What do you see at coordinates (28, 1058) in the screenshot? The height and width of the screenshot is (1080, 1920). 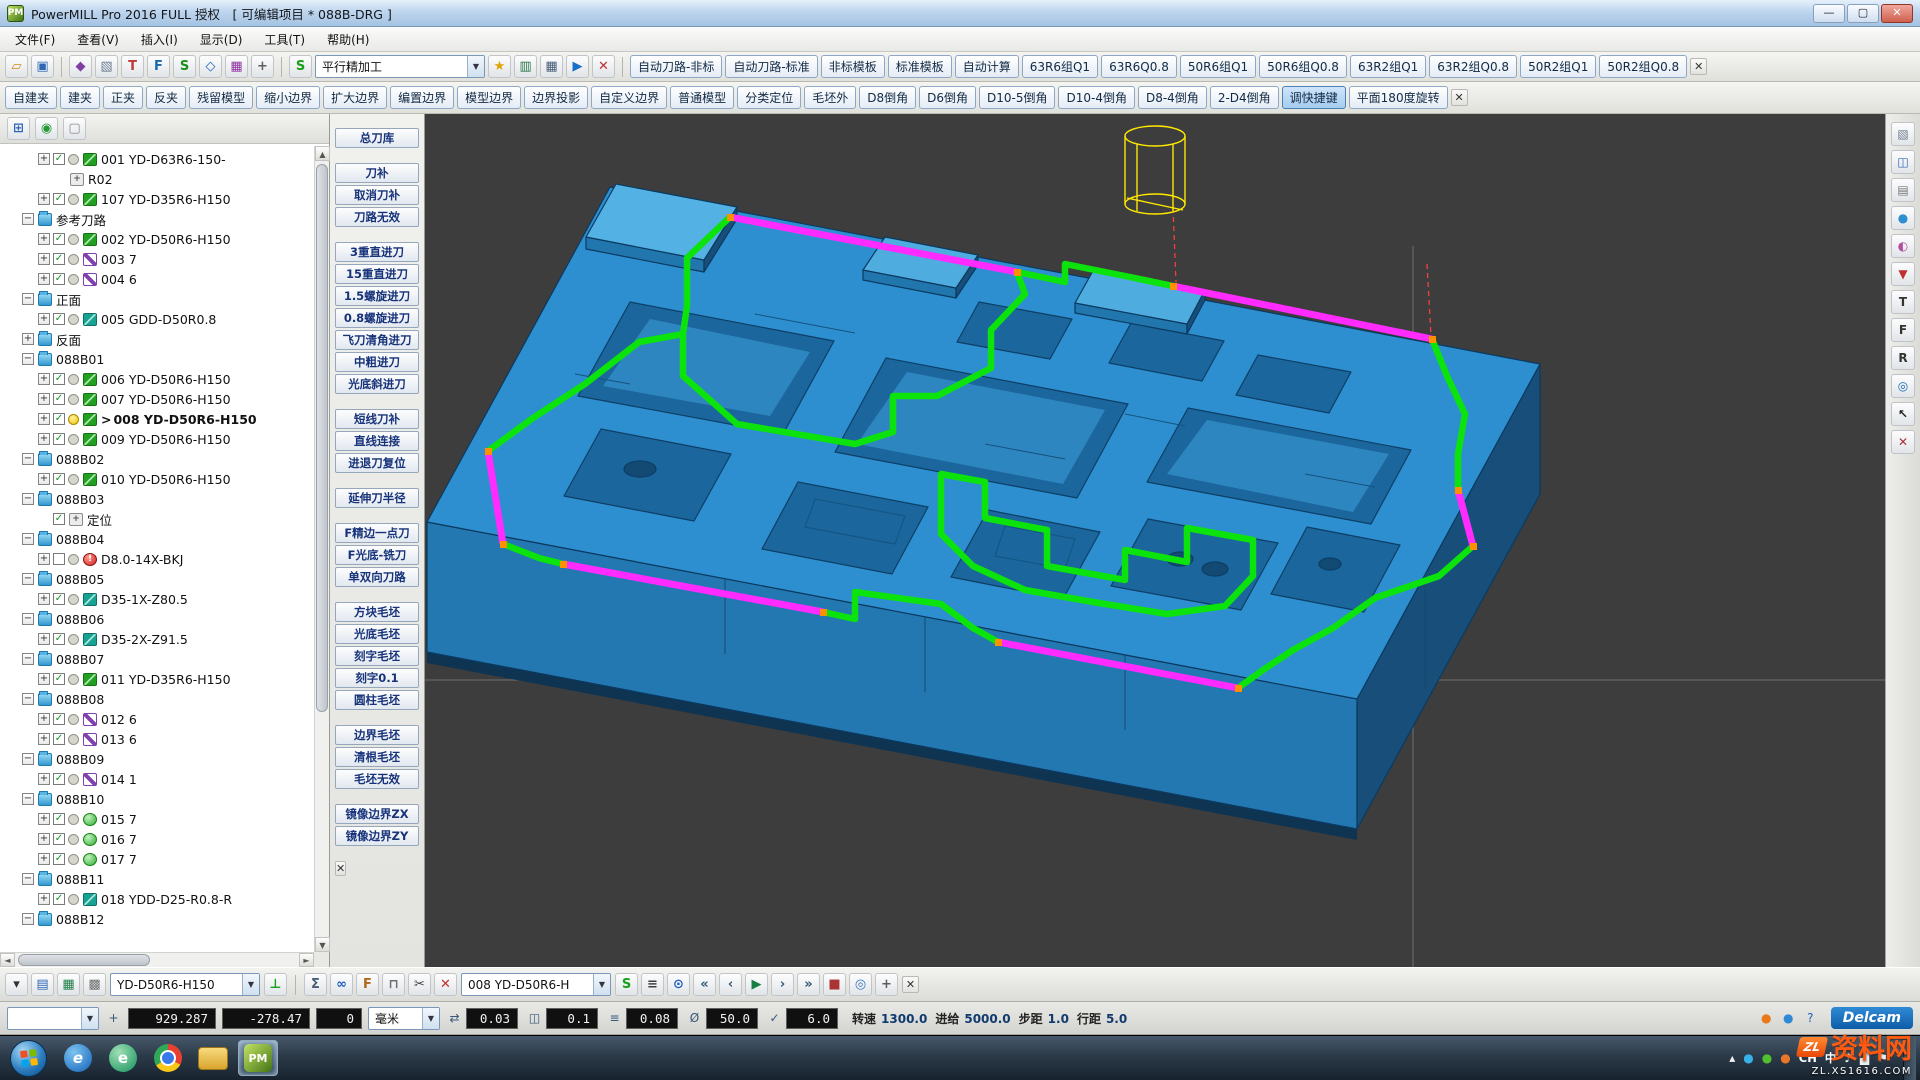 I see `start-button` at bounding box center [28, 1058].